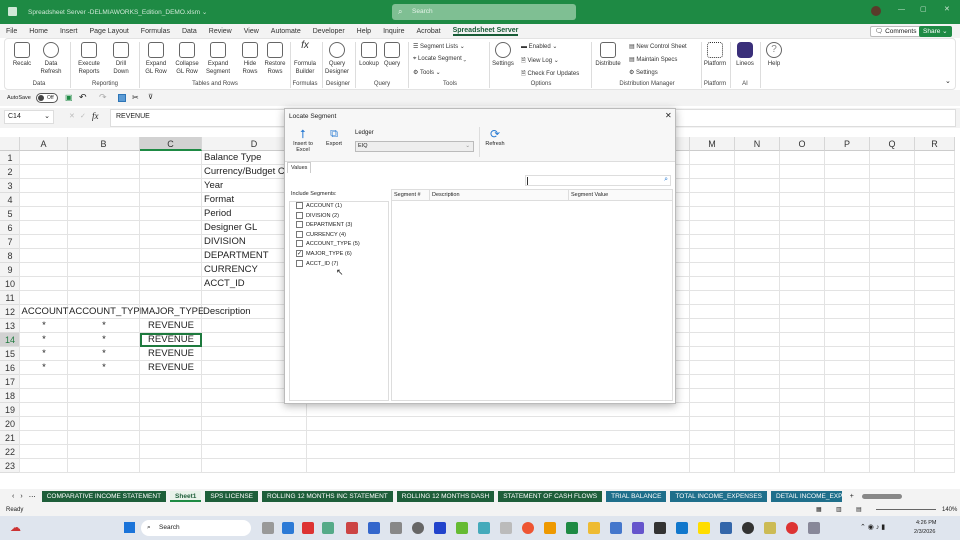 Image resolution: width=960 pixels, height=540 pixels. I want to click on segment-list-item: DEPARTMENT (3), so click(339, 226).